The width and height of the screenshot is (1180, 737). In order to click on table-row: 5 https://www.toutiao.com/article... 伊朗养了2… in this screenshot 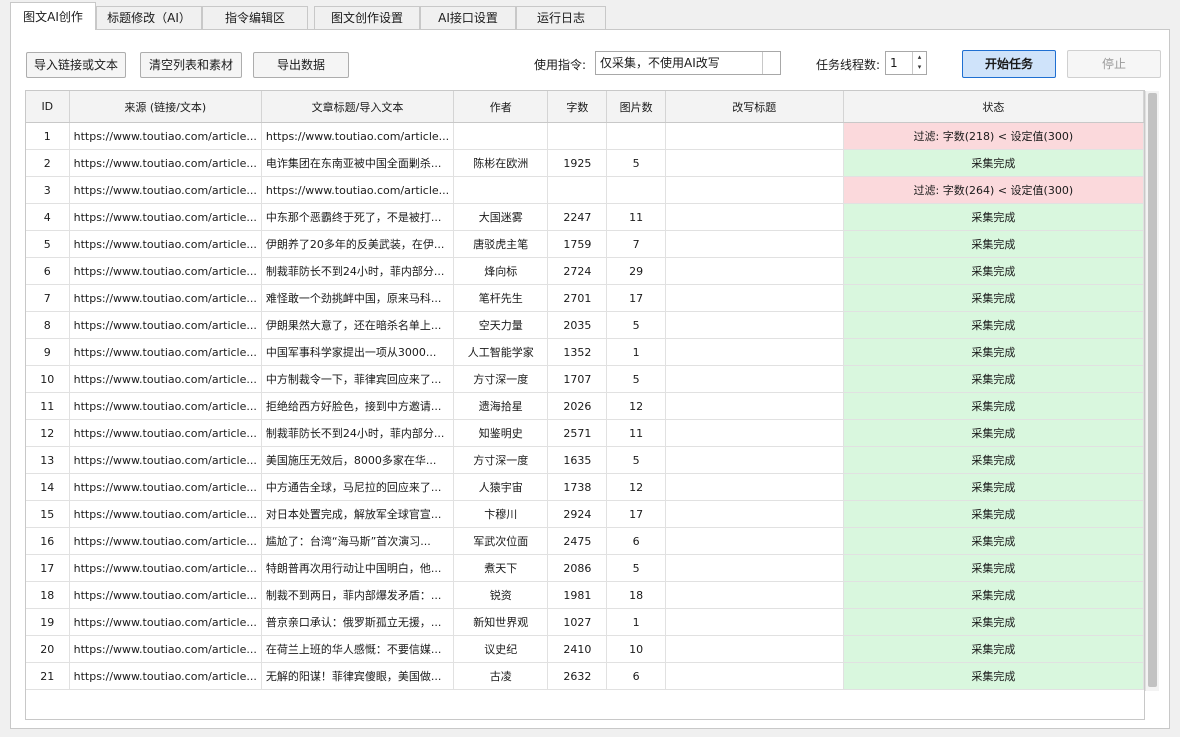, I will do `click(585, 244)`.